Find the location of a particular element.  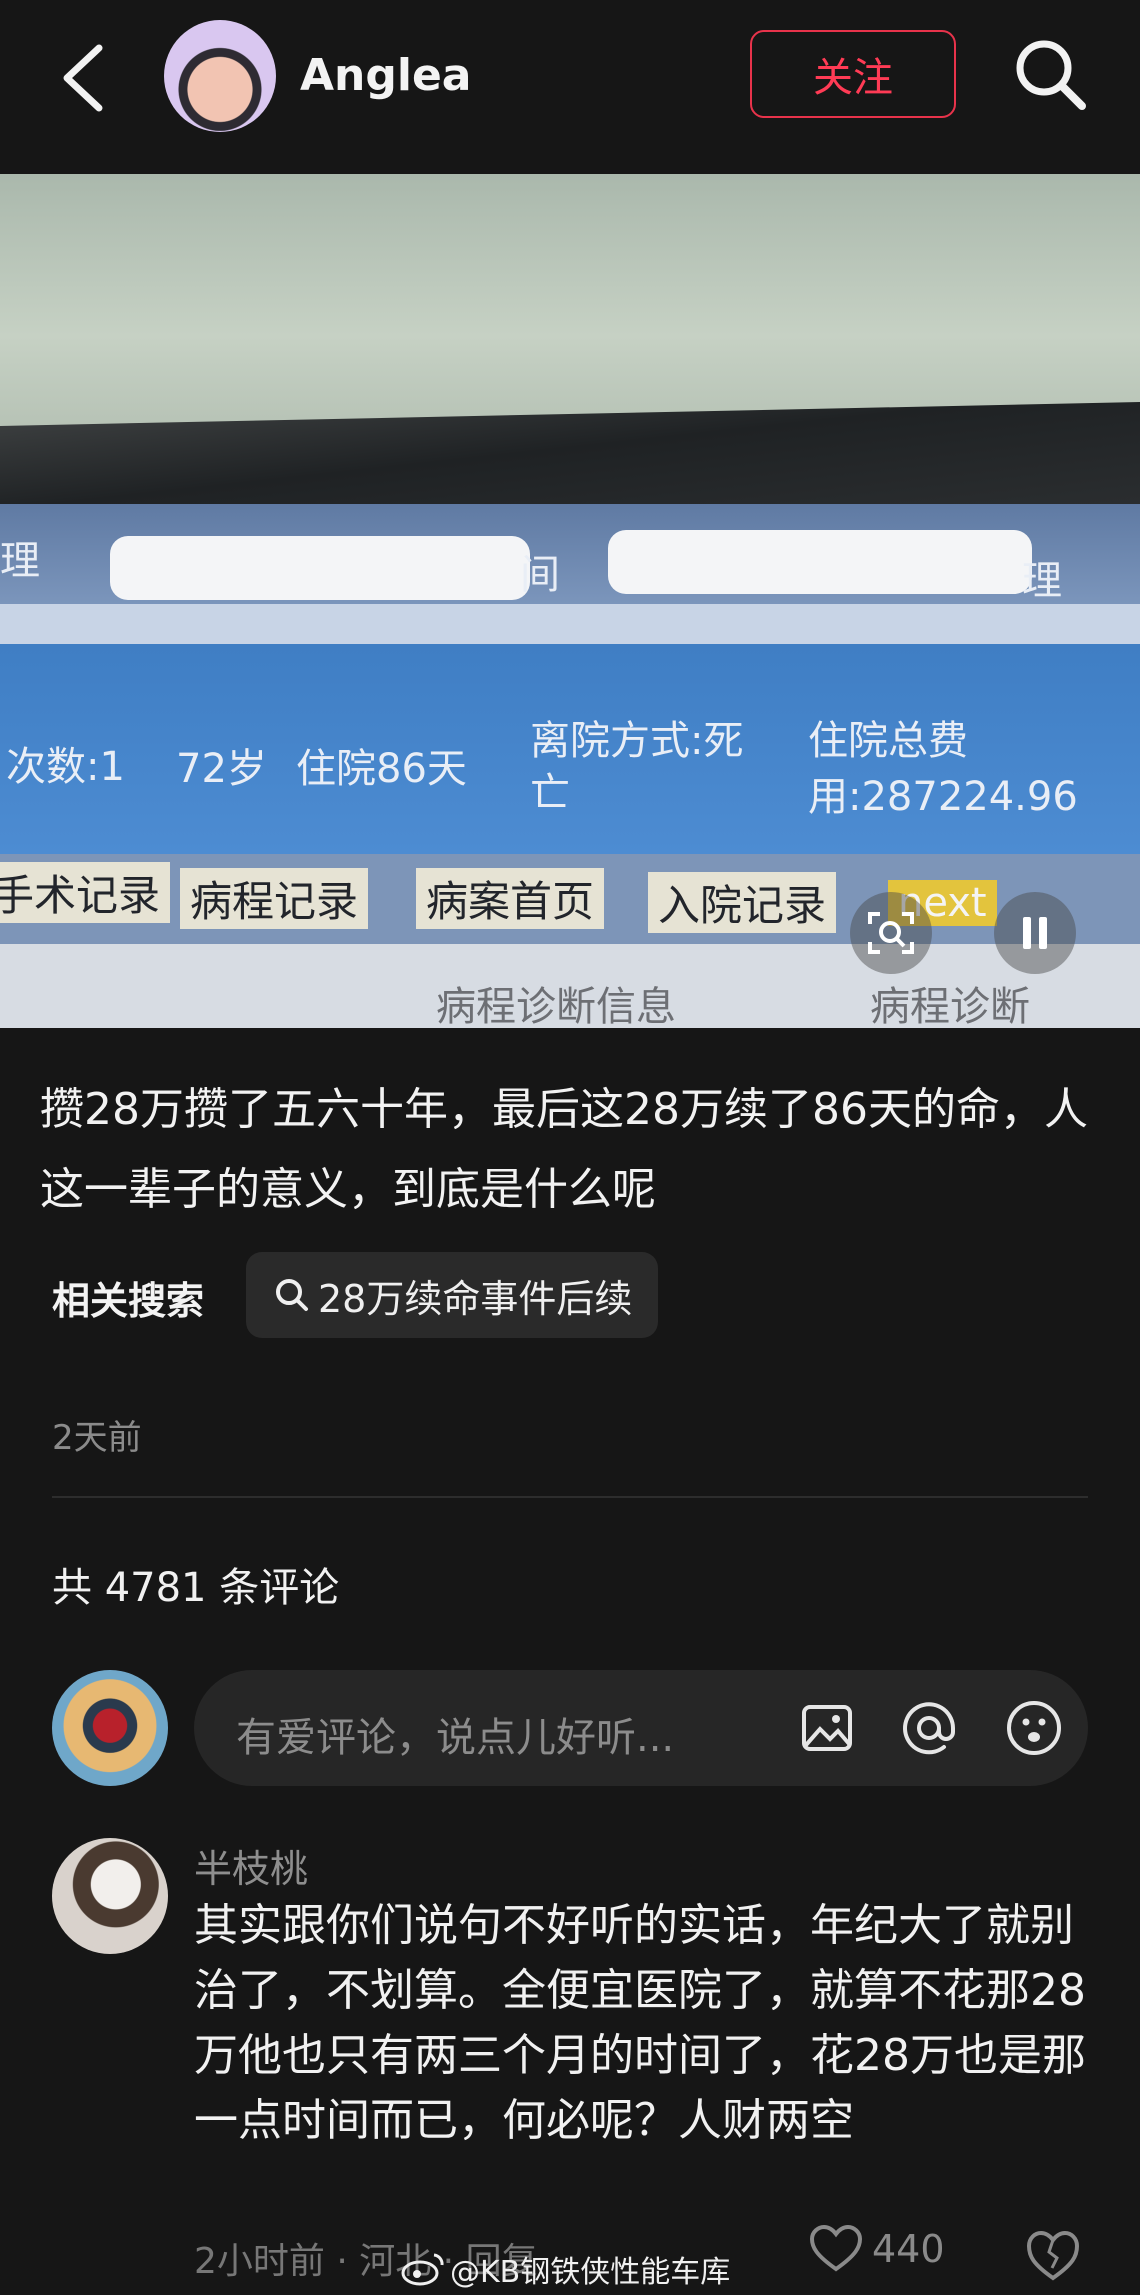

like-button: 440 is located at coordinates (877, 2249).